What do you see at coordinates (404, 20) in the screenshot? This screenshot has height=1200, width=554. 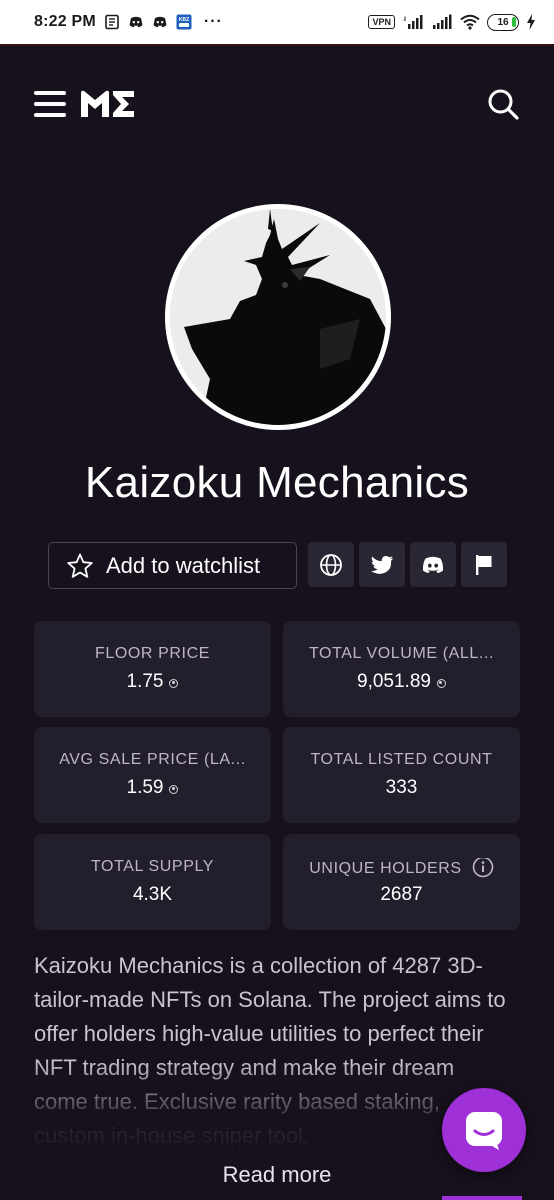 I see `svg-text: .ll` at bounding box center [404, 20].